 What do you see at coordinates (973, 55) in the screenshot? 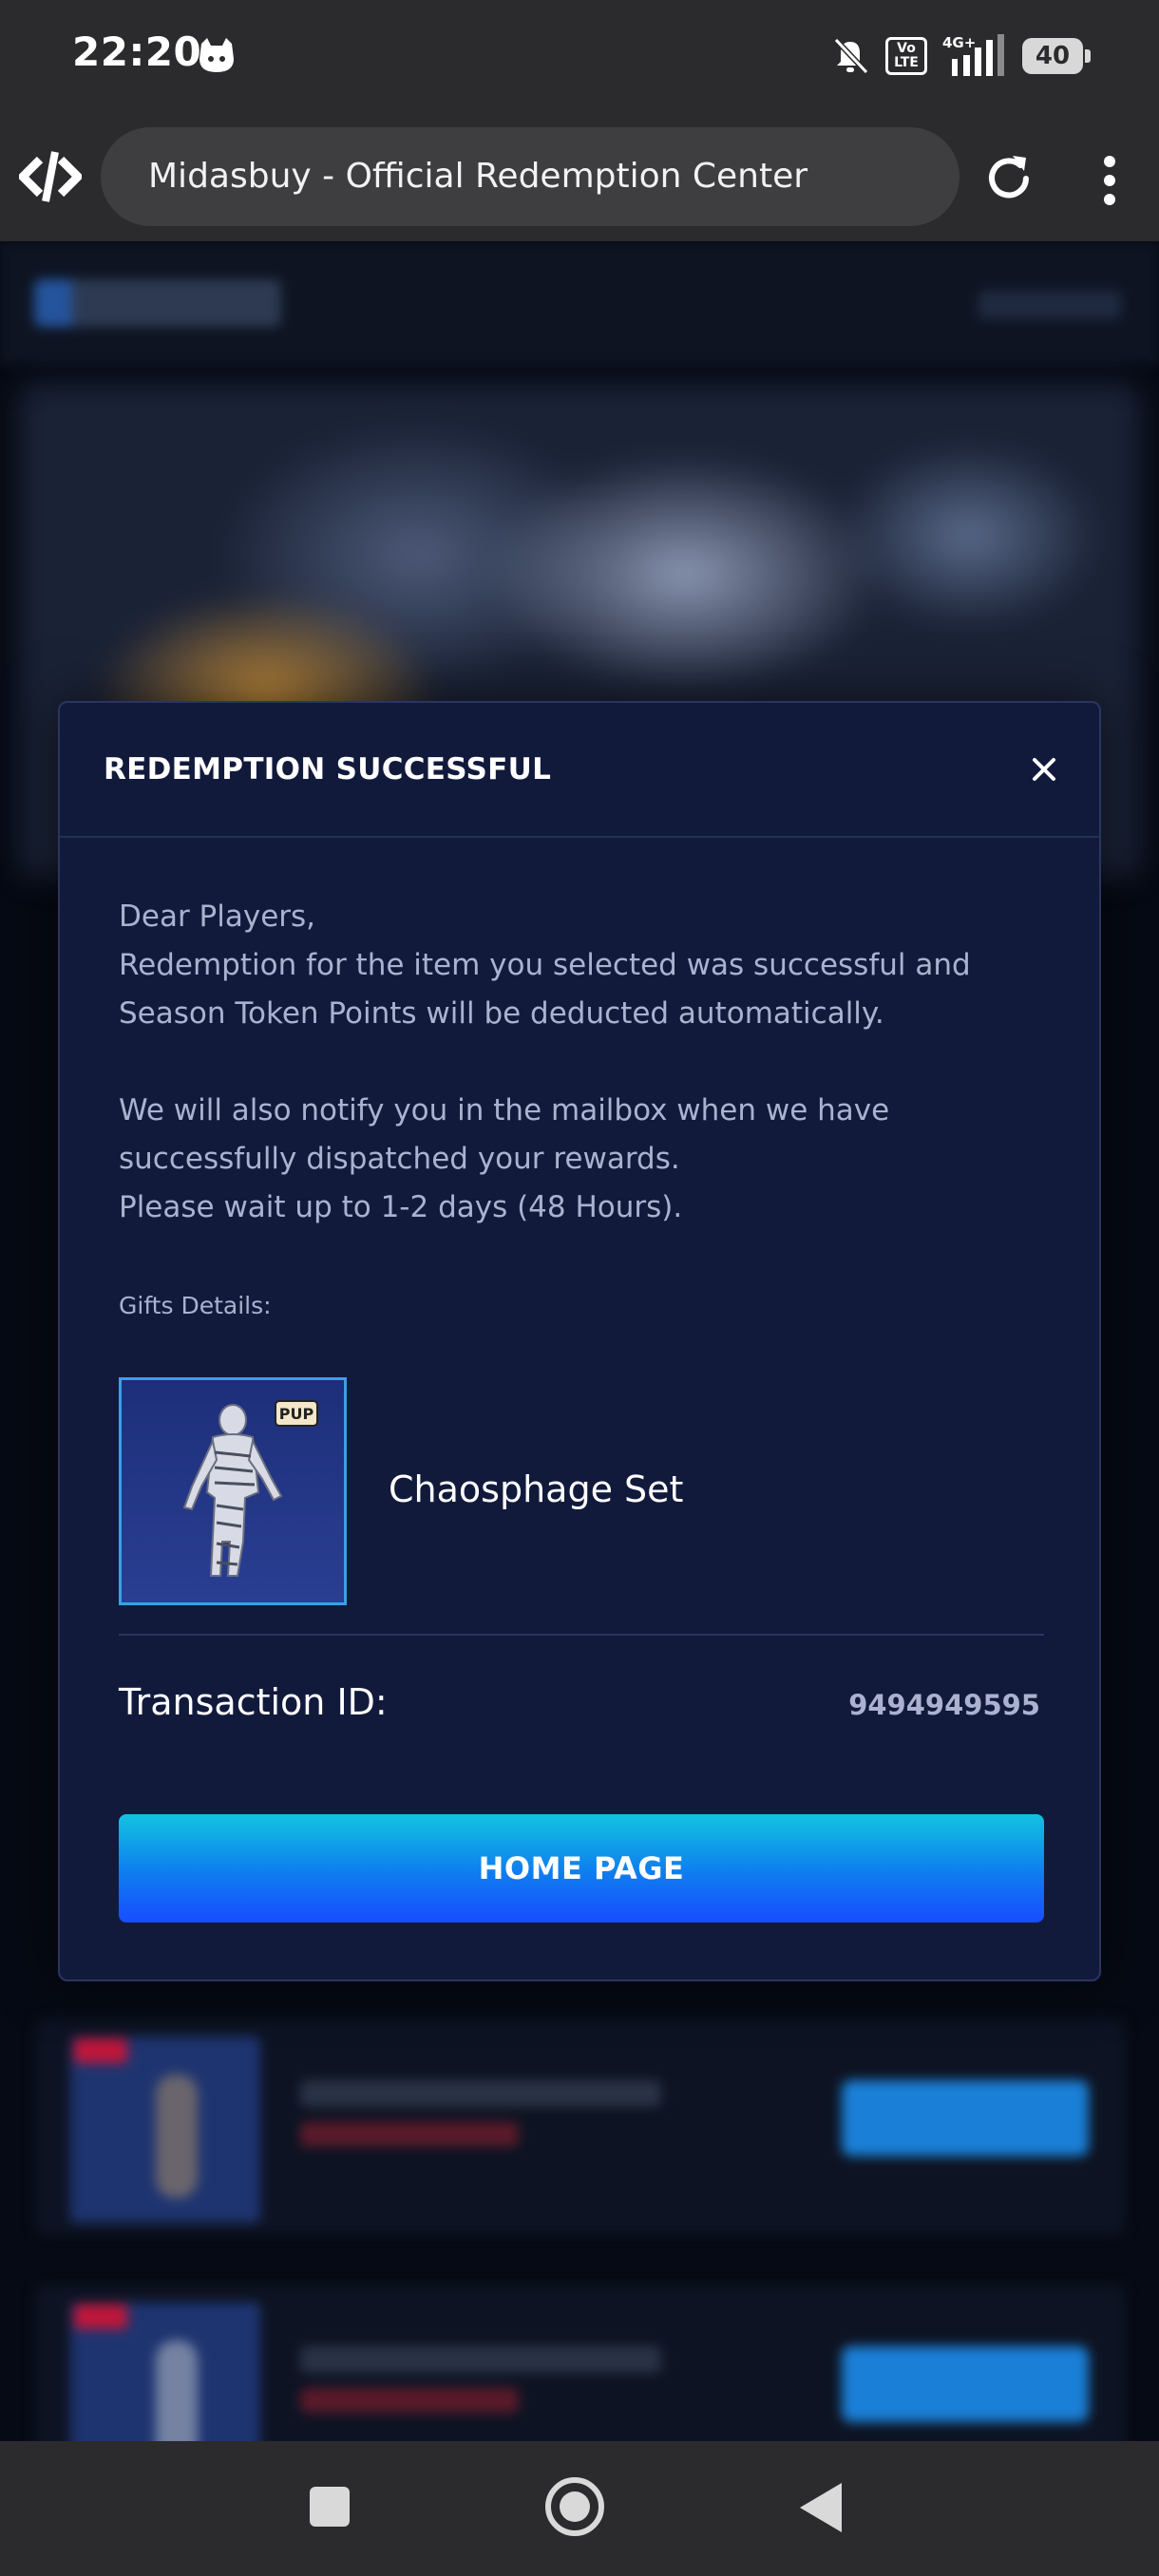
I see `signal-icon: 4G+` at bounding box center [973, 55].